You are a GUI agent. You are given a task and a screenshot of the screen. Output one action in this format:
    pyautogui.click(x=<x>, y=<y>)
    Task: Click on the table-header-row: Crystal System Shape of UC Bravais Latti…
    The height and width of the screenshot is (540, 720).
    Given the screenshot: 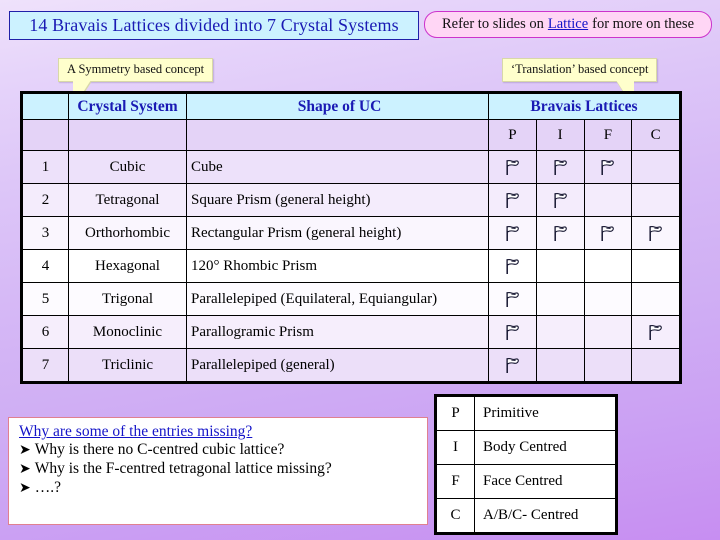 What is the action you would take?
    pyautogui.click(x=351, y=106)
    